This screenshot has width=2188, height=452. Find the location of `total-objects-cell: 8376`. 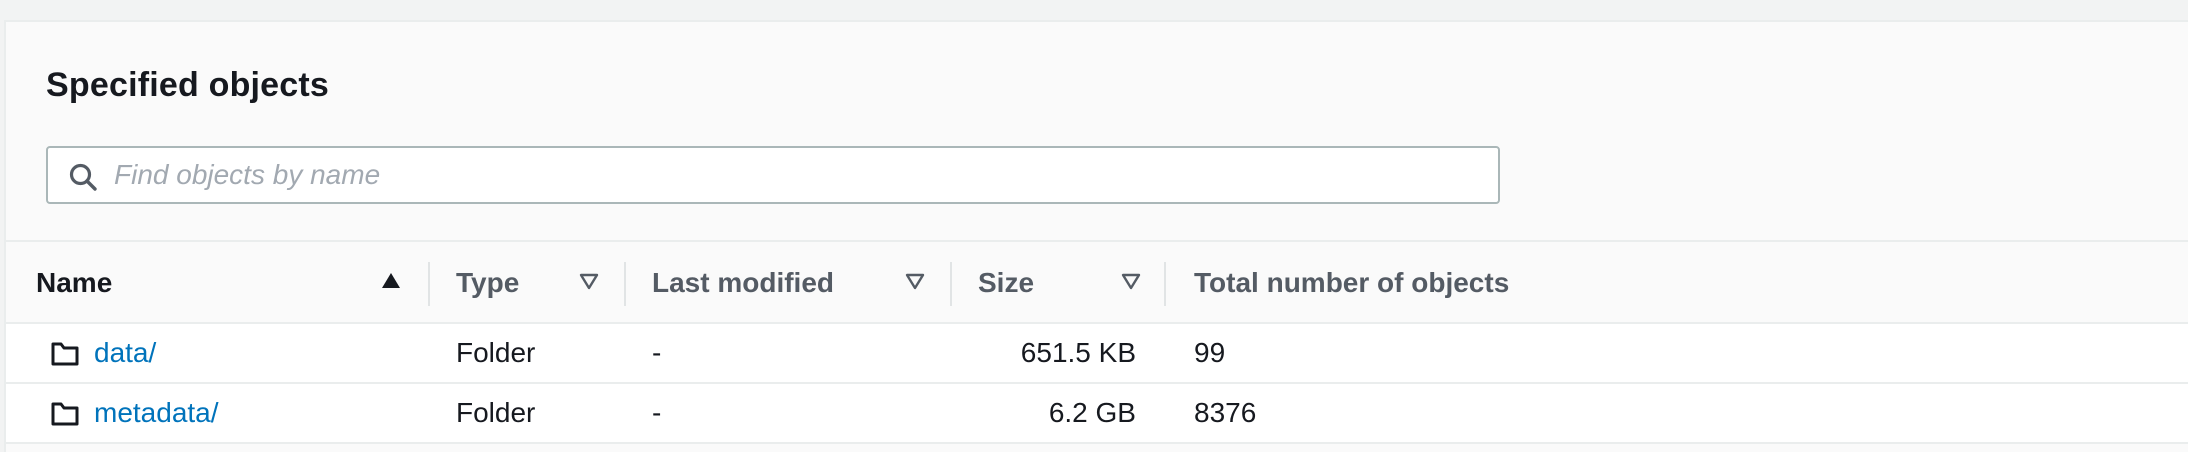

total-objects-cell: 8376 is located at coordinates (1225, 412).